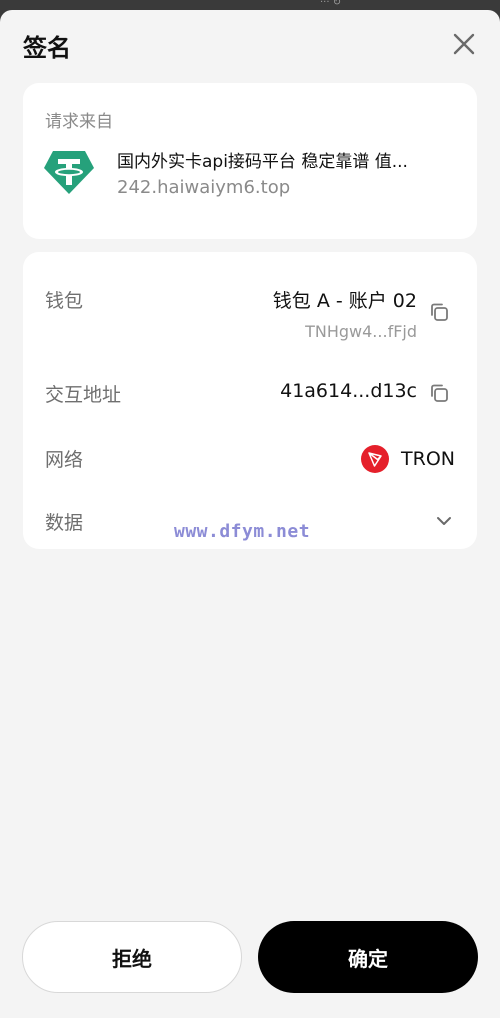 The image size is (500, 1018). What do you see at coordinates (83, 395) in the screenshot?
I see `contract-label: 交互地址` at bounding box center [83, 395].